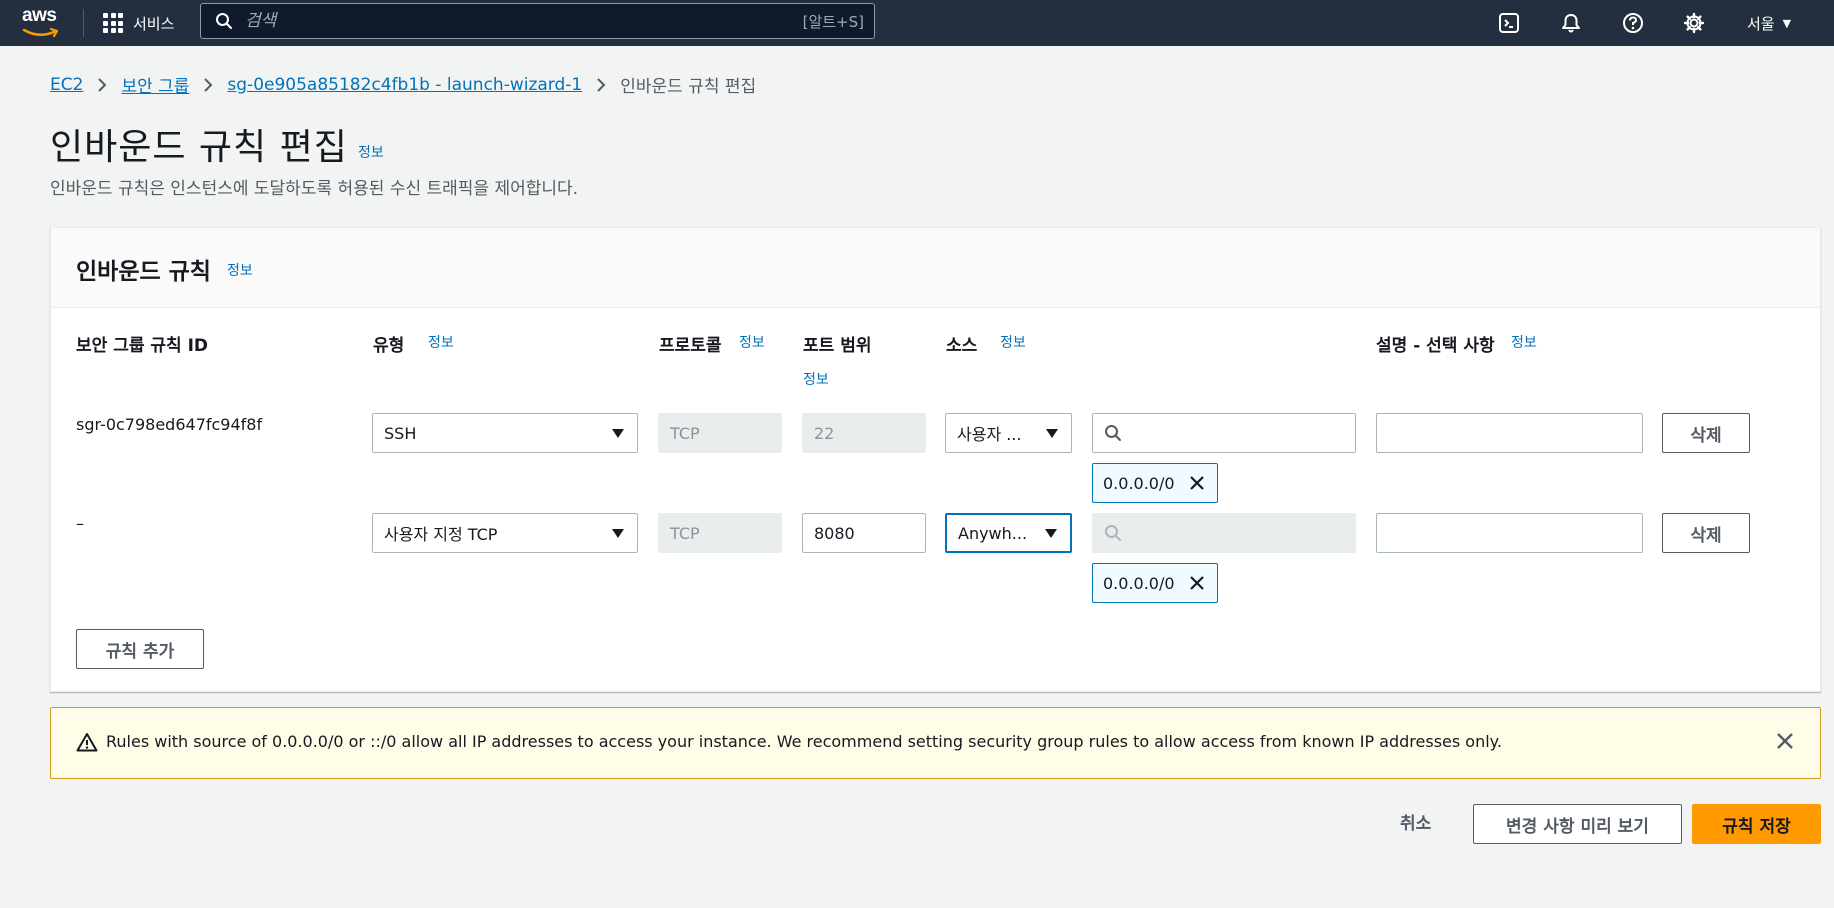  What do you see at coordinates (1694, 23) in the screenshot?
I see `settings-gear-icon` at bounding box center [1694, 23].